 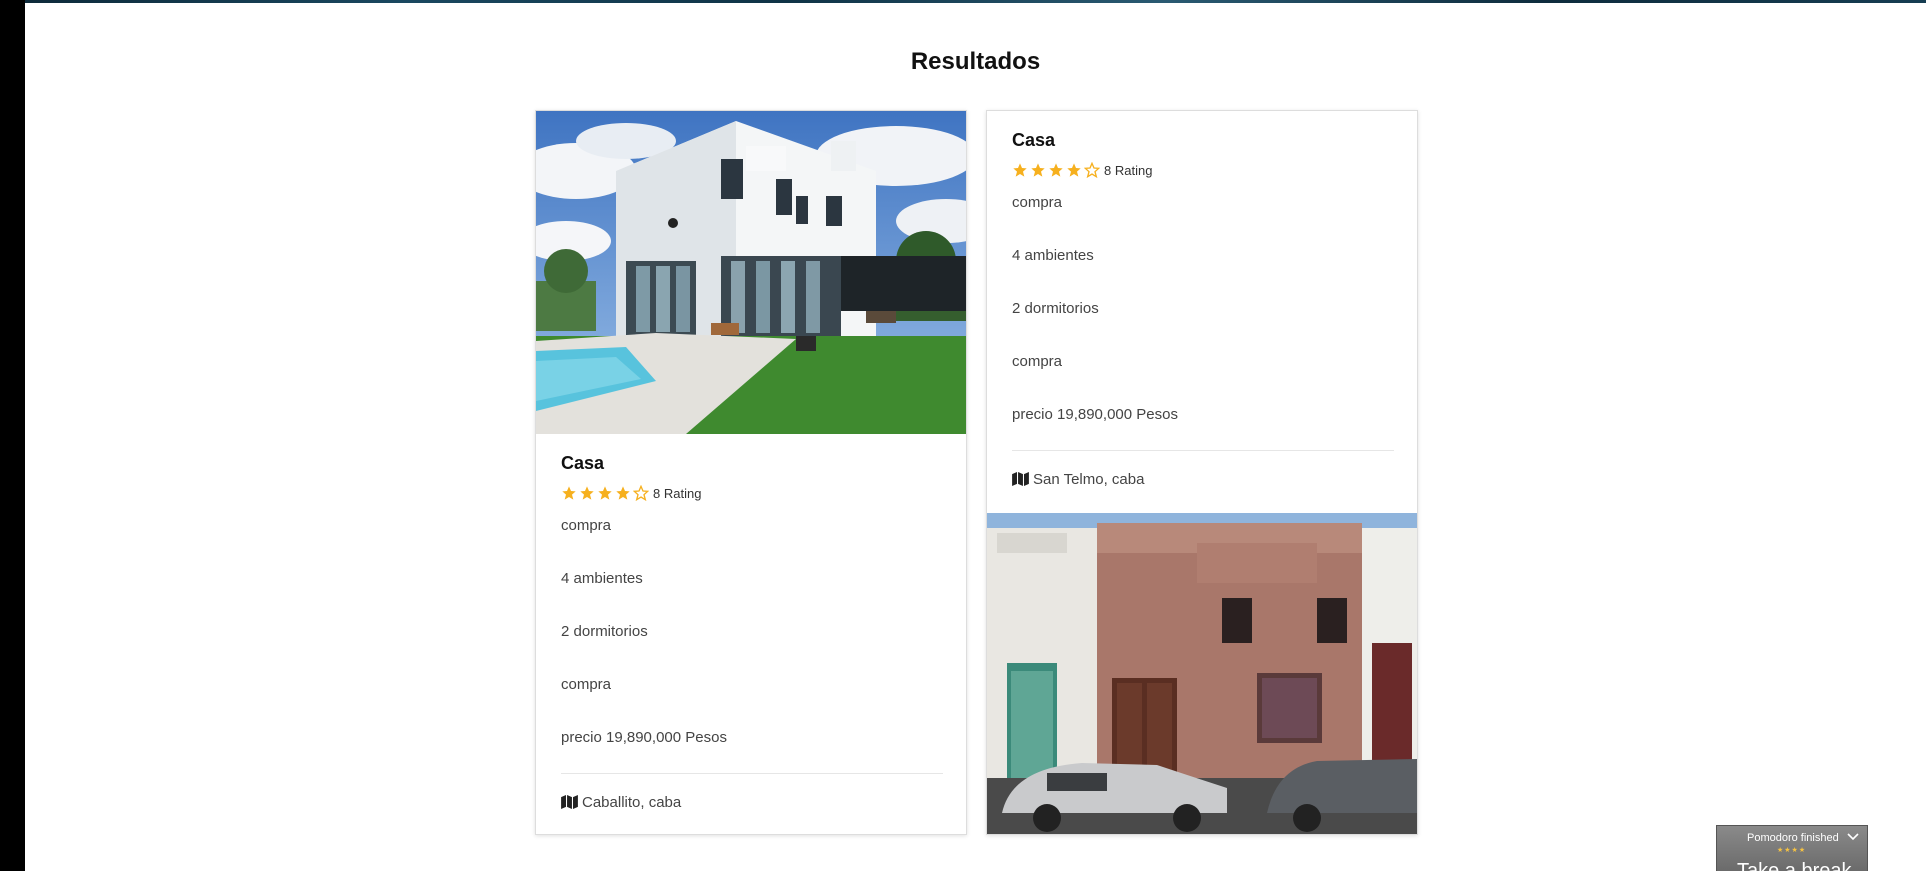 What do you see at coordinates (1853, 837) in the screenshot?
I see `chevron-down-icon` at bounding box center [1853, 837].